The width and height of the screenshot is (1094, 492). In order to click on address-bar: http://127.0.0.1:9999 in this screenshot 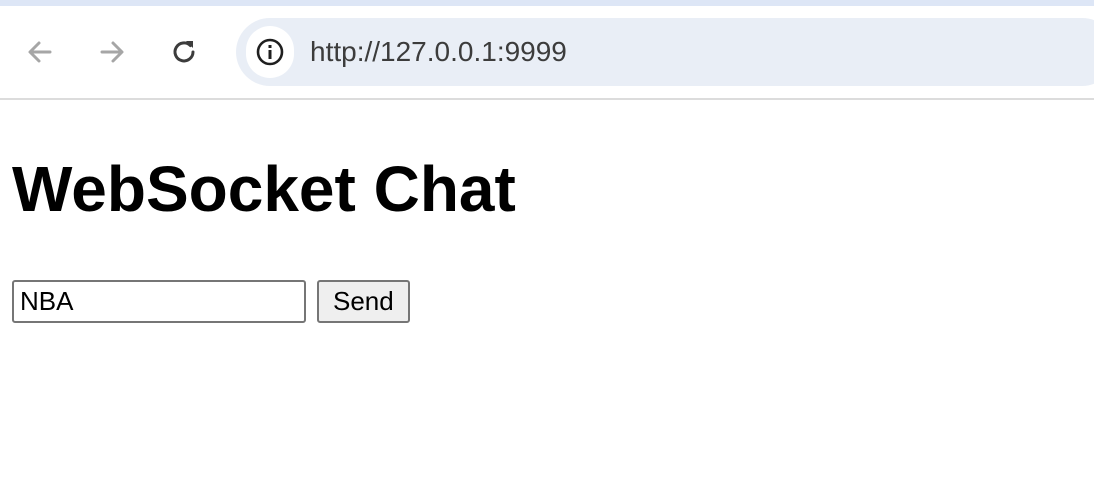, I will do `click(665, 52)`.